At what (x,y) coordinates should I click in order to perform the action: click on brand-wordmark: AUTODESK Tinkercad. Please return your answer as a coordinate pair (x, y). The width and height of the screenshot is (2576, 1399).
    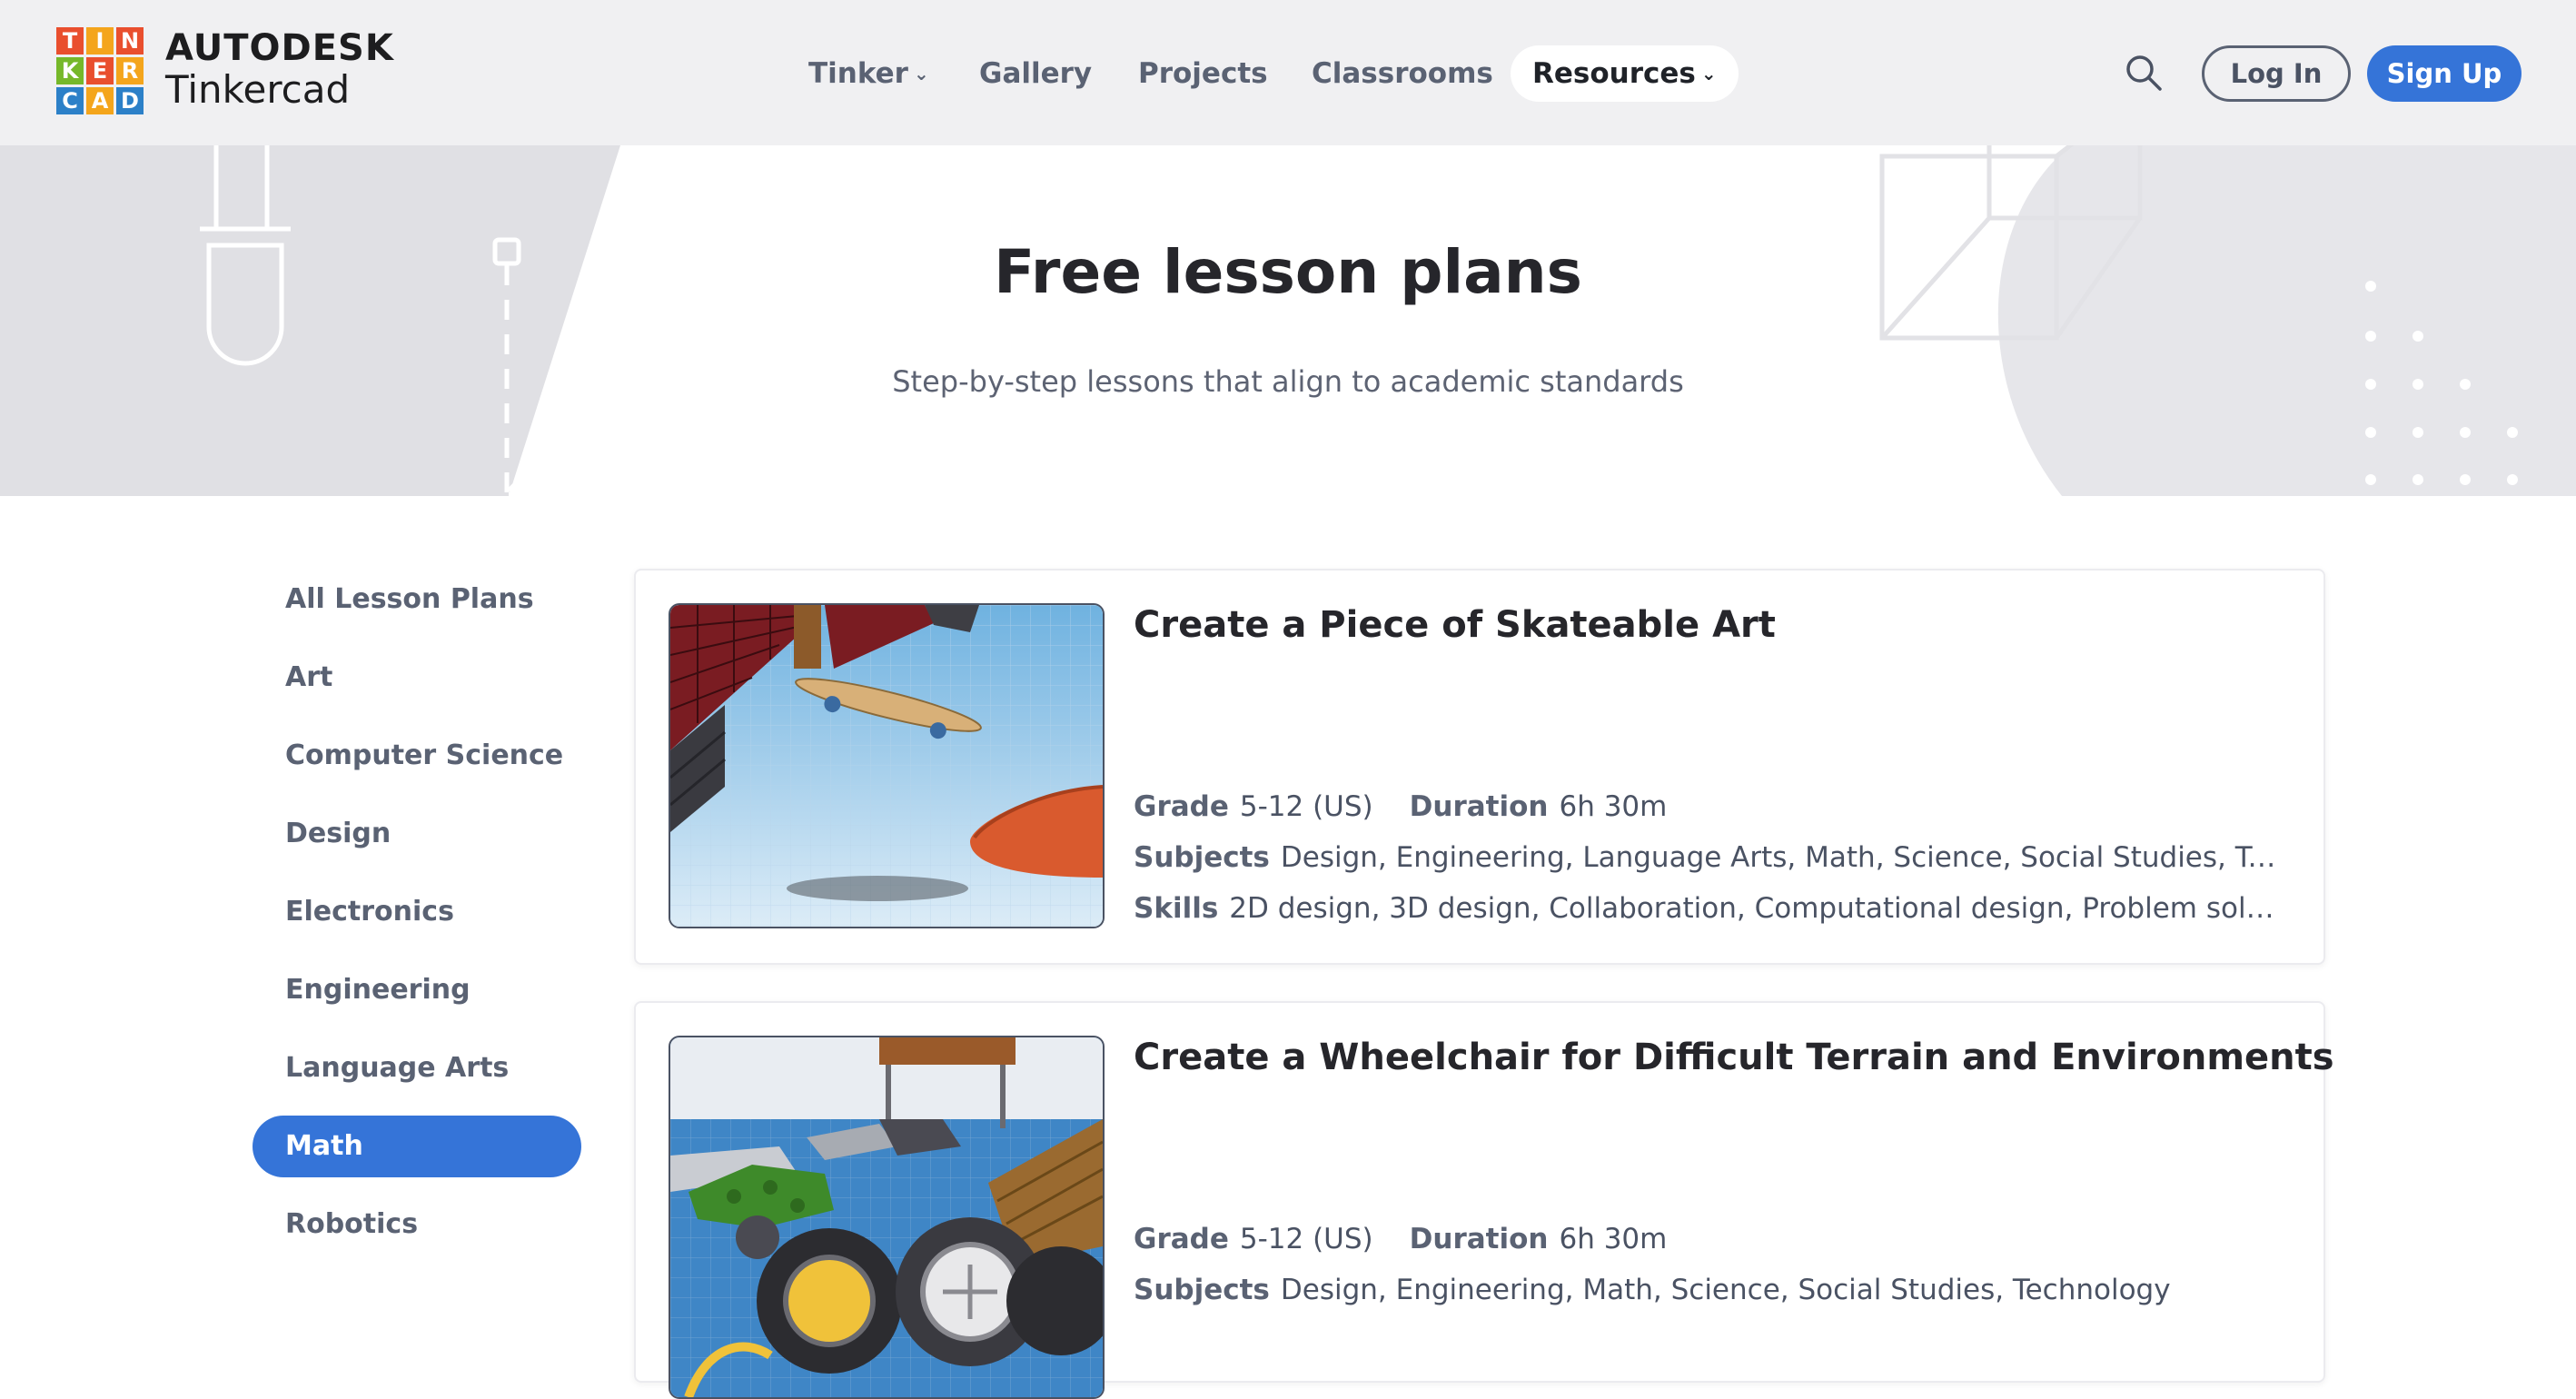
    Looking at the image, I should click on (279, 69).